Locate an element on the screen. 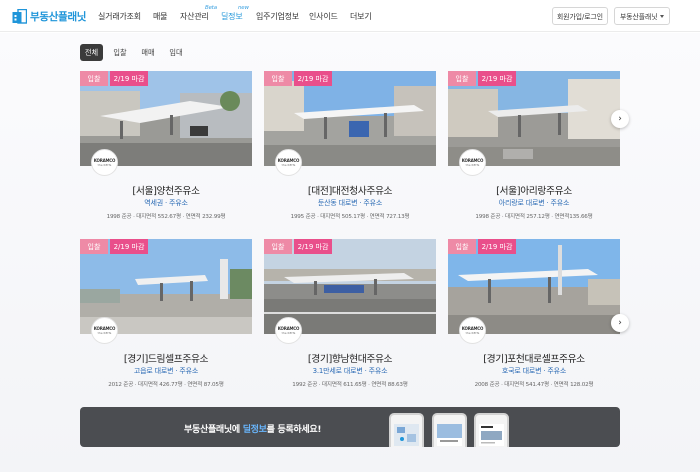 This screenshot has width=700, height=472. signup-login-button: 회원가입/로그인 is located at coordinates (580, 16).